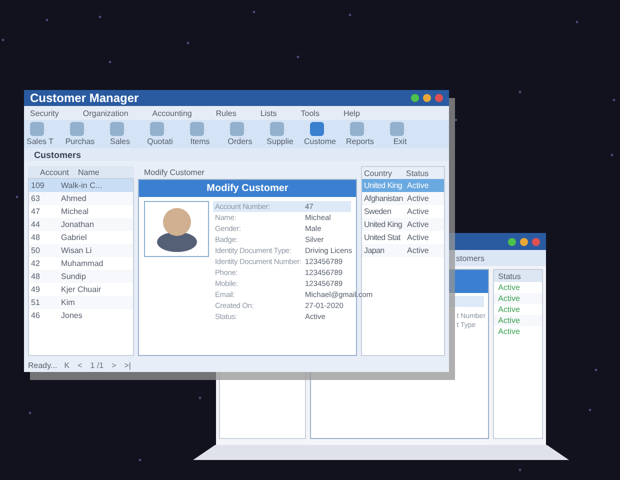 The height and width of the screenshot is (480, 620). I want to click on toolbar-label: Reports, so click(360, 141).